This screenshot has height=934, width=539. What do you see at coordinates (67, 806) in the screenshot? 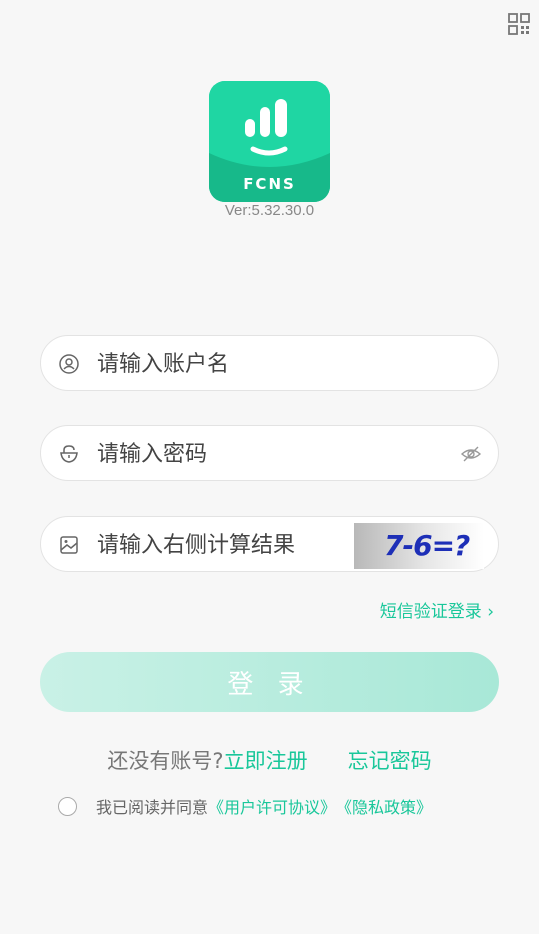
I see `agreement-radio` at bounding box center [67, 806].